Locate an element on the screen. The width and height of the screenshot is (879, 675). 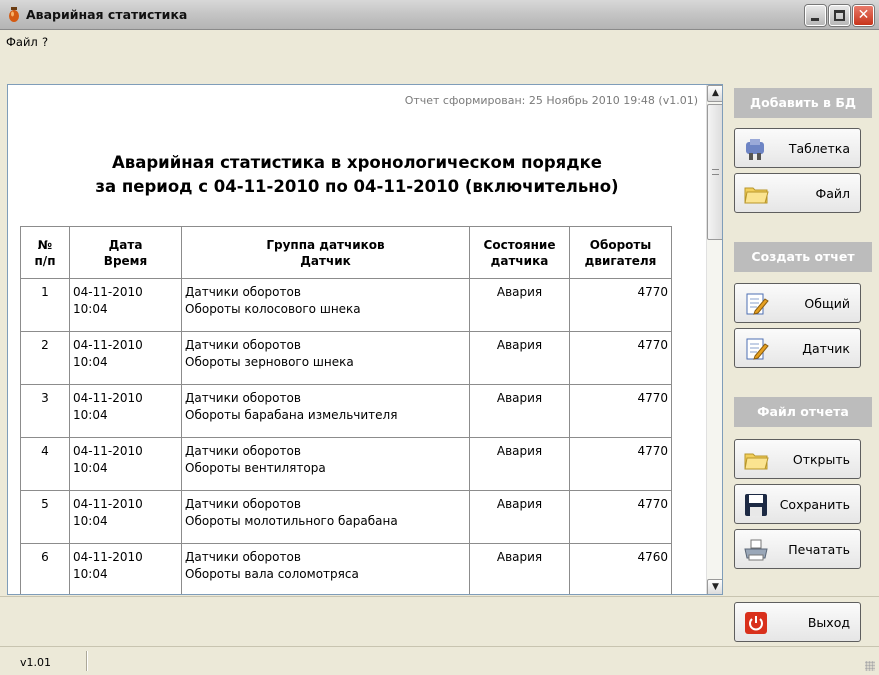
cell-sensor: Датчики оборотов Обороты вентилятора is located at coordinates (325, 464).